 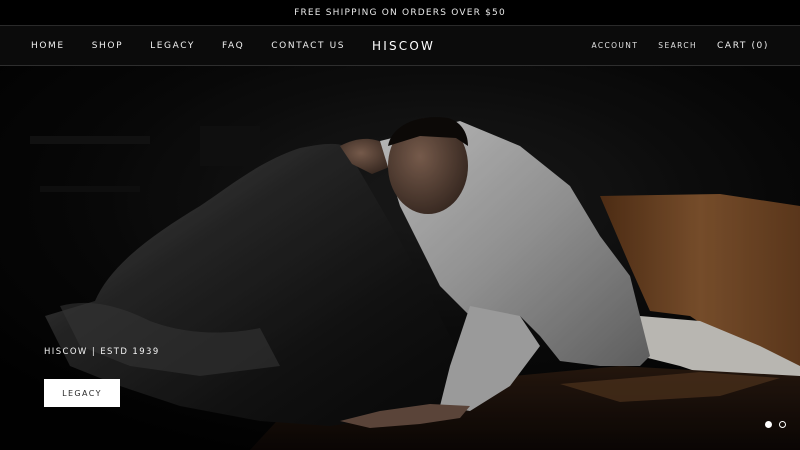 I want to click on nav-link-shop: SHOP, so click(x=107, y=46).